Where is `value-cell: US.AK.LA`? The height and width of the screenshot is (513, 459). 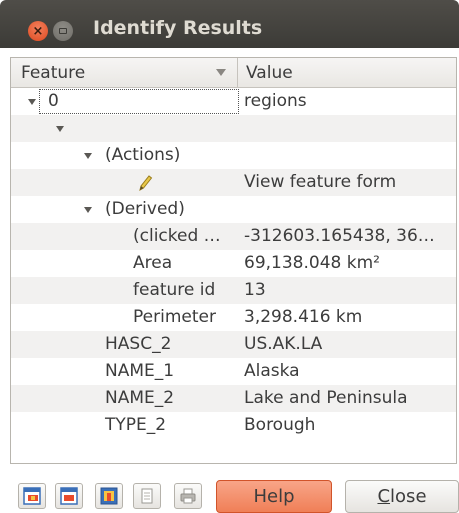 value-cell: US.AK.LA is located at coordinates (283, 344).